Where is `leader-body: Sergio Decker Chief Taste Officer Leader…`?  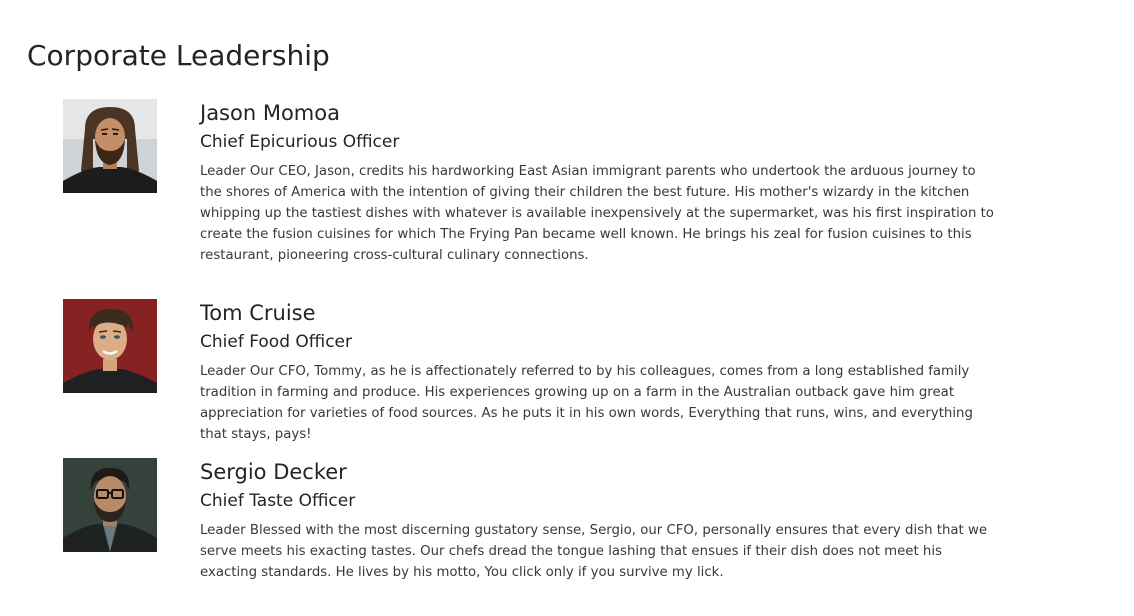 leader-body: Sergio Decker Chief Taste Officer Leader… is located at coordinates (600, 520).